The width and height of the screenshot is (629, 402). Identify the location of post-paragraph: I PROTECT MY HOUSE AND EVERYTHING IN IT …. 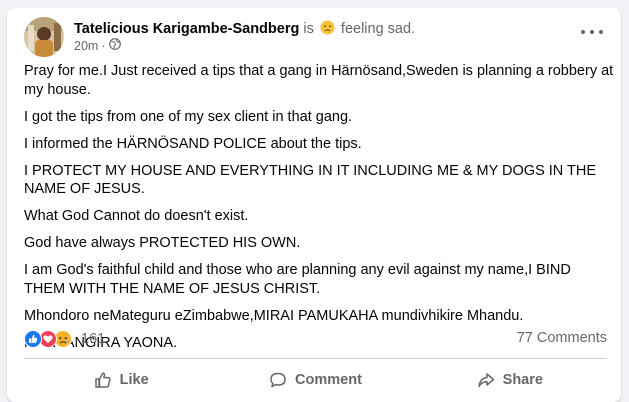
(310, 180).